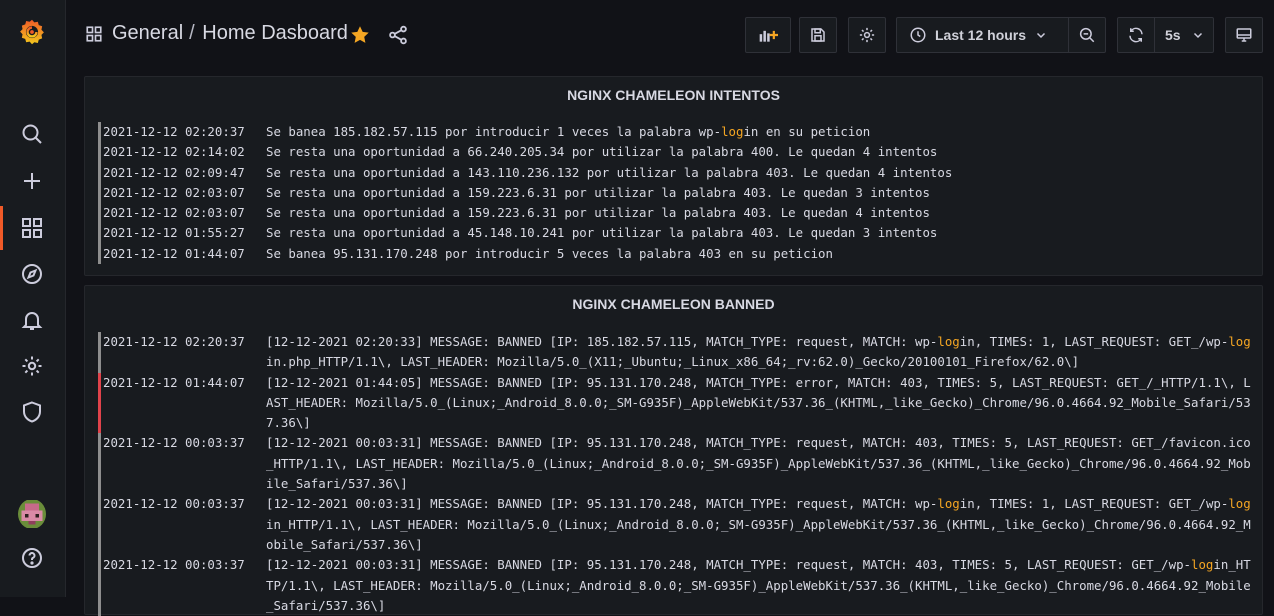 This screenshot has width=1274, height=616. Describe the element at coordinates (360, 35) in the screenshot. I see `star-icon` at that location.